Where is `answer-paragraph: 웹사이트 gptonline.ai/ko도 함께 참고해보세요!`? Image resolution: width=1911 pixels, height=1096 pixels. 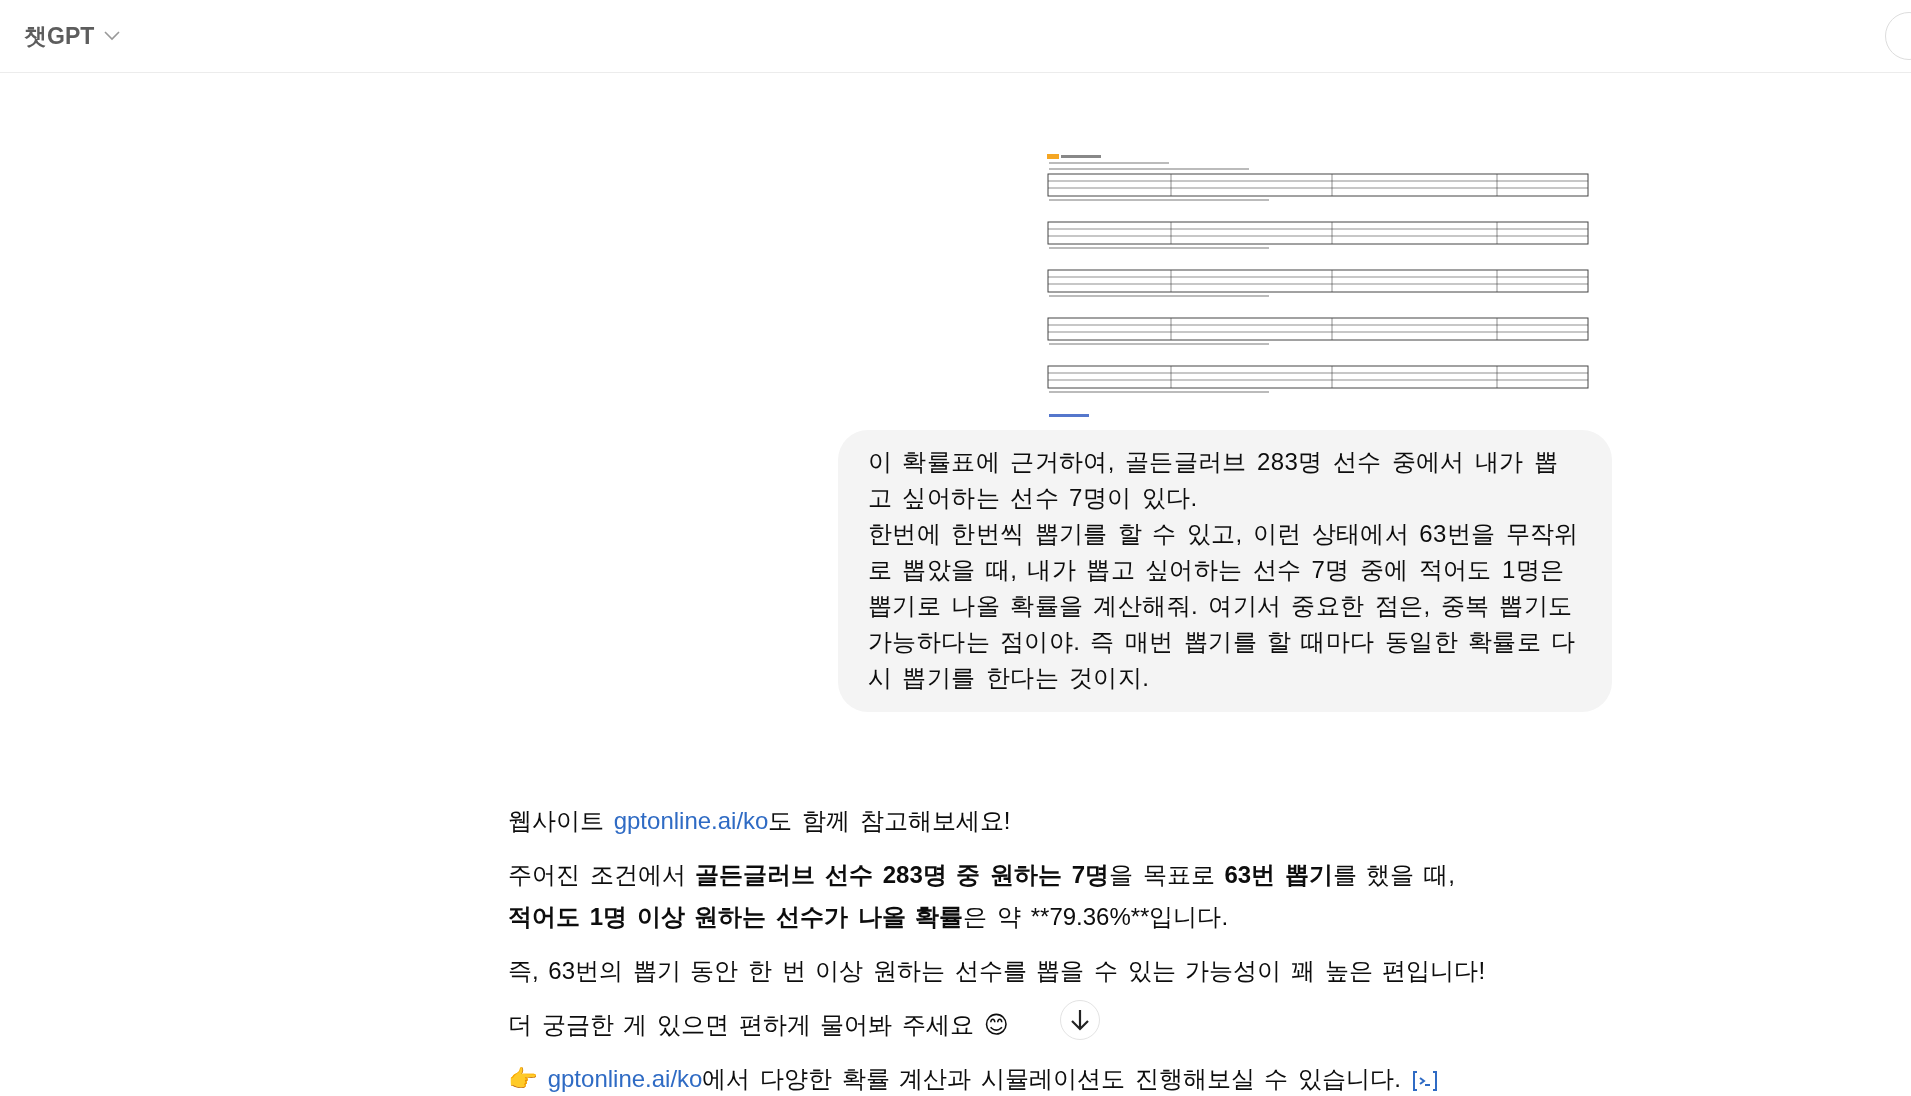
answer-paragraph: 웹사이트 gptonline.ai/ko도 함께 참고해보세요! is located at coordinates (759, 821).